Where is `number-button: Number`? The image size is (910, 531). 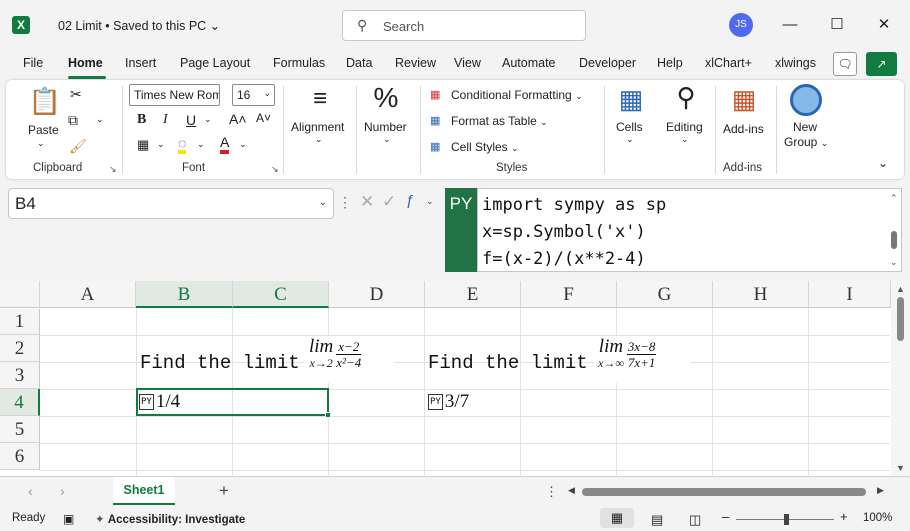
number-button: Number is located at coordinates (385, 127).